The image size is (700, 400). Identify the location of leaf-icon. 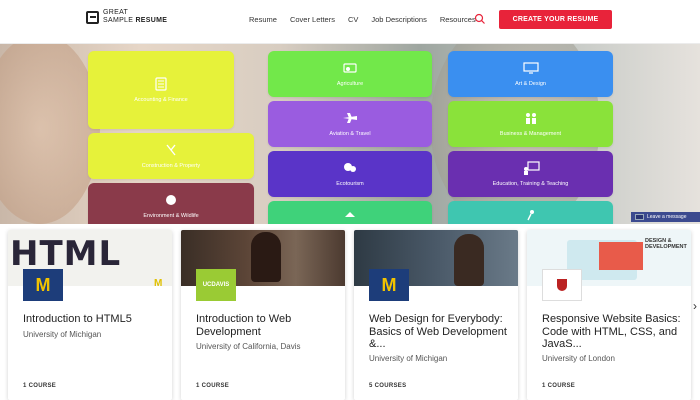
(350, 168).